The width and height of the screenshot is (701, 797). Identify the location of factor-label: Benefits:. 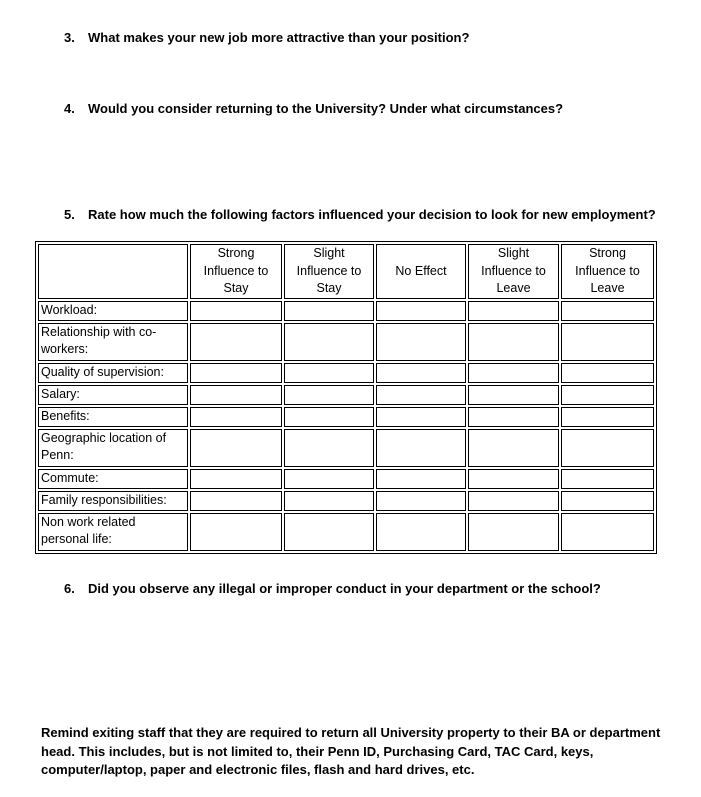
(113, 416).